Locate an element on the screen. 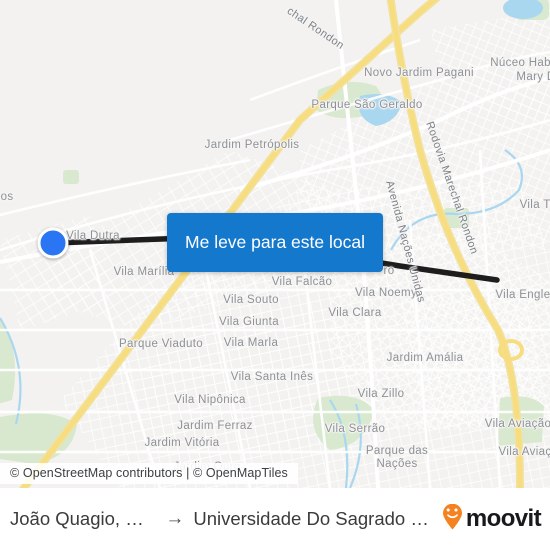 Image resolution: width=550 pixels, height=550 pixels. arrow-right-icon: → is located at coordinates (175, 518).